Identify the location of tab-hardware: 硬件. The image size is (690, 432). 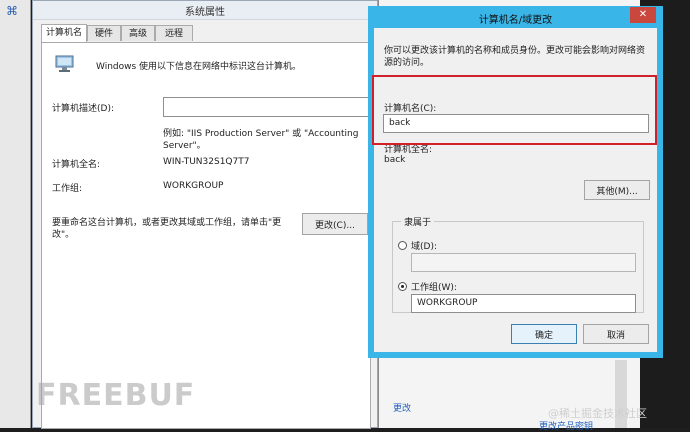
(104, 33).